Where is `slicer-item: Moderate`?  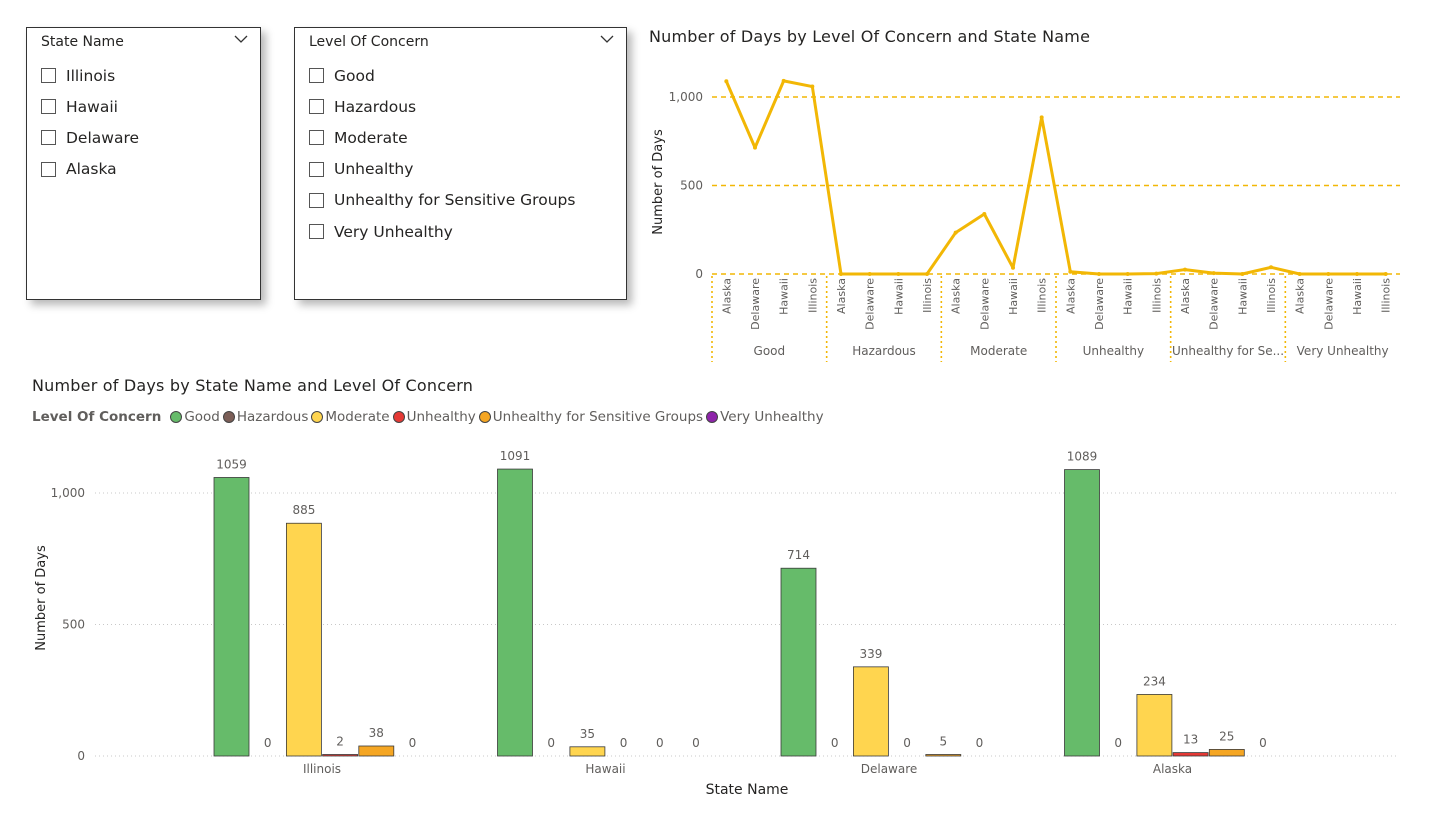 slicer-item: Moderate is located at coordinates (442, 137).